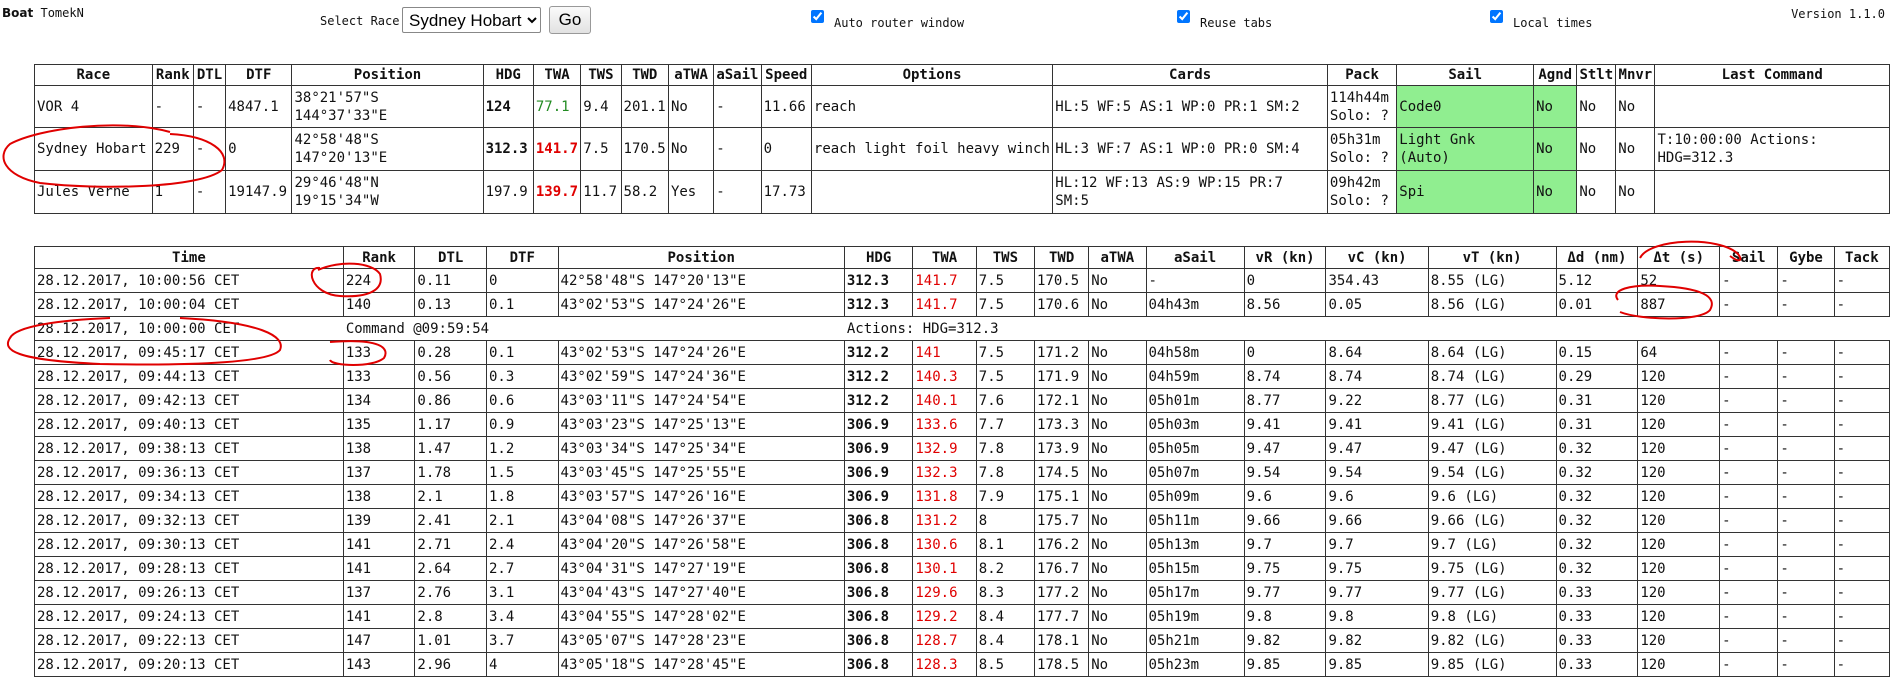 The width and height of the screenshot is (1899, 686). Describe the element at coordinates (387, 192) in the screenshot. I see `race-position: 29°46'48"N 19°15'34"W` at that location.